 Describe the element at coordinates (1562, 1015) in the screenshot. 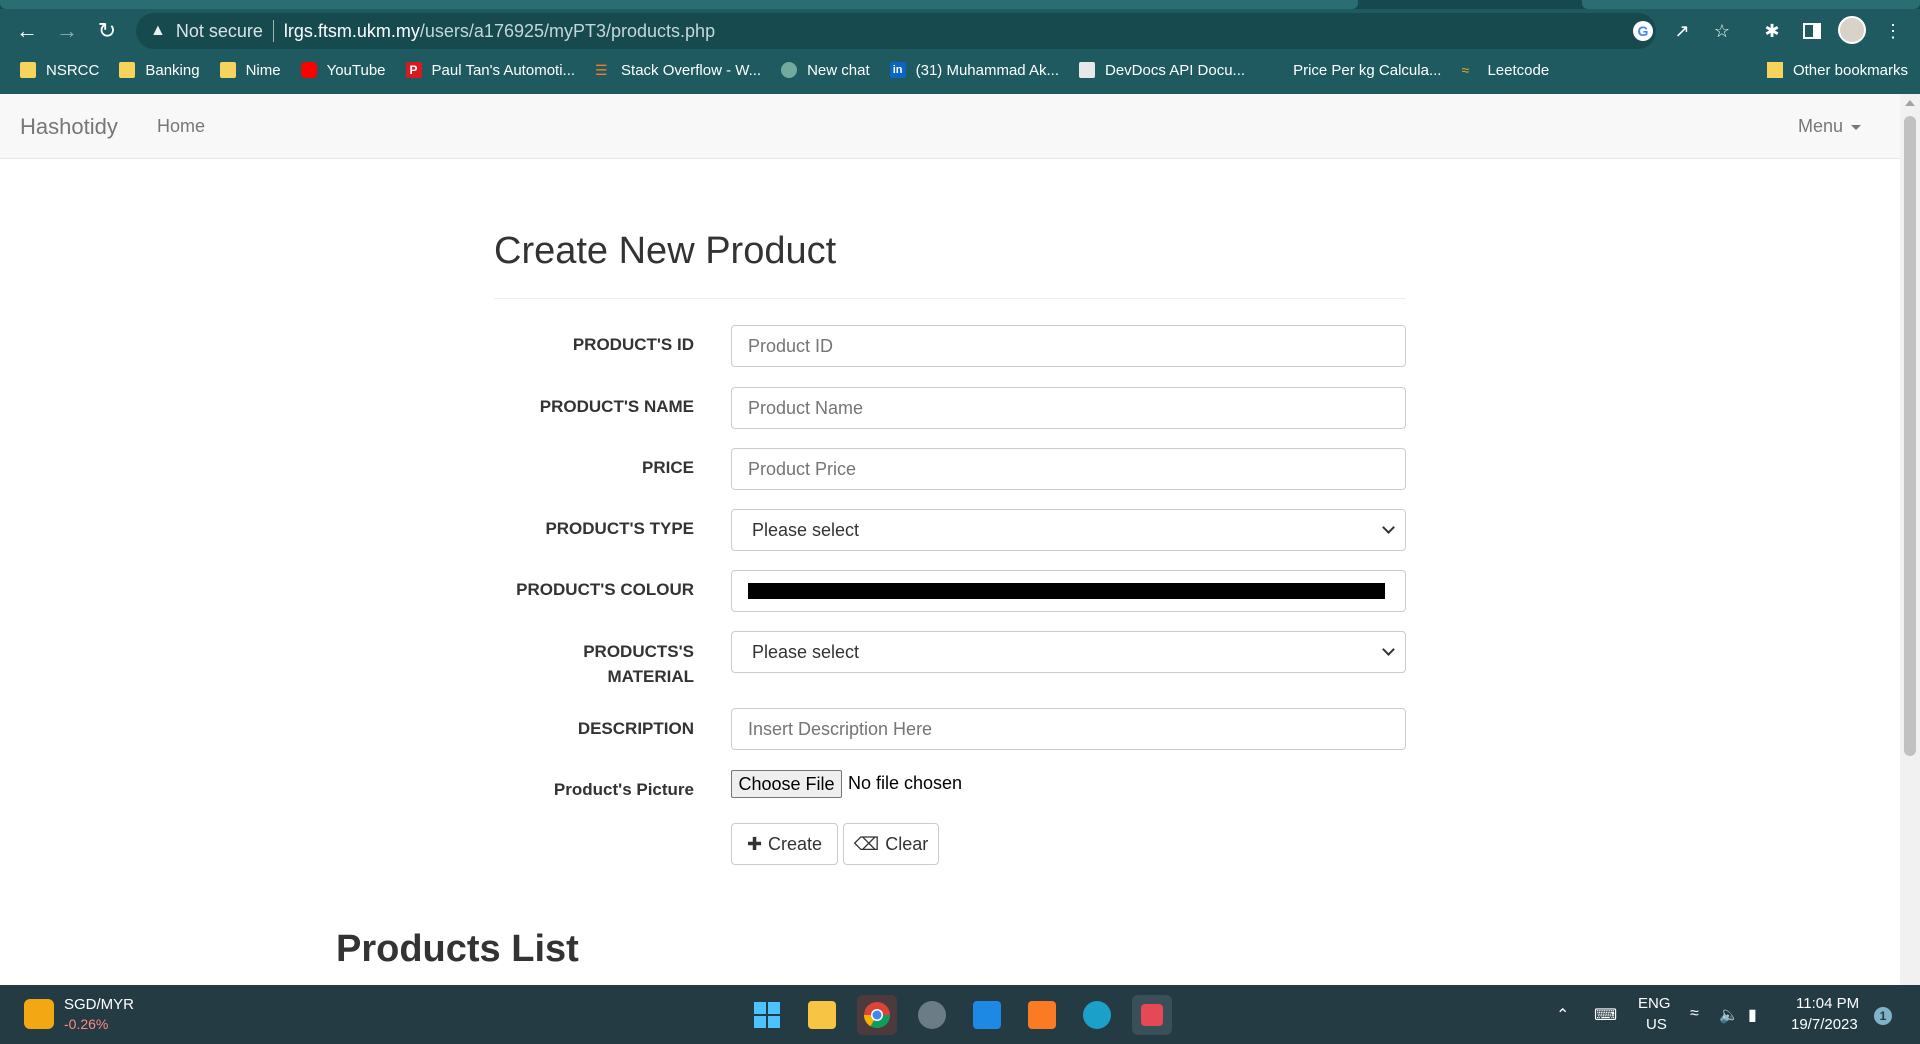

I see `show-hidden-icons: ⌃` at that location.